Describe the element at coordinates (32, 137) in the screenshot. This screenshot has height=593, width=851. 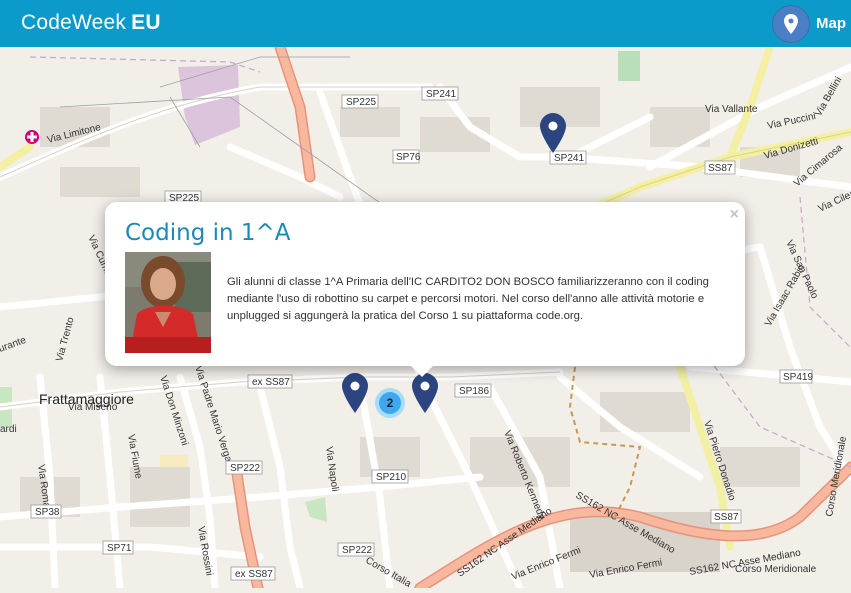
I see `hospital-icon` at that location.